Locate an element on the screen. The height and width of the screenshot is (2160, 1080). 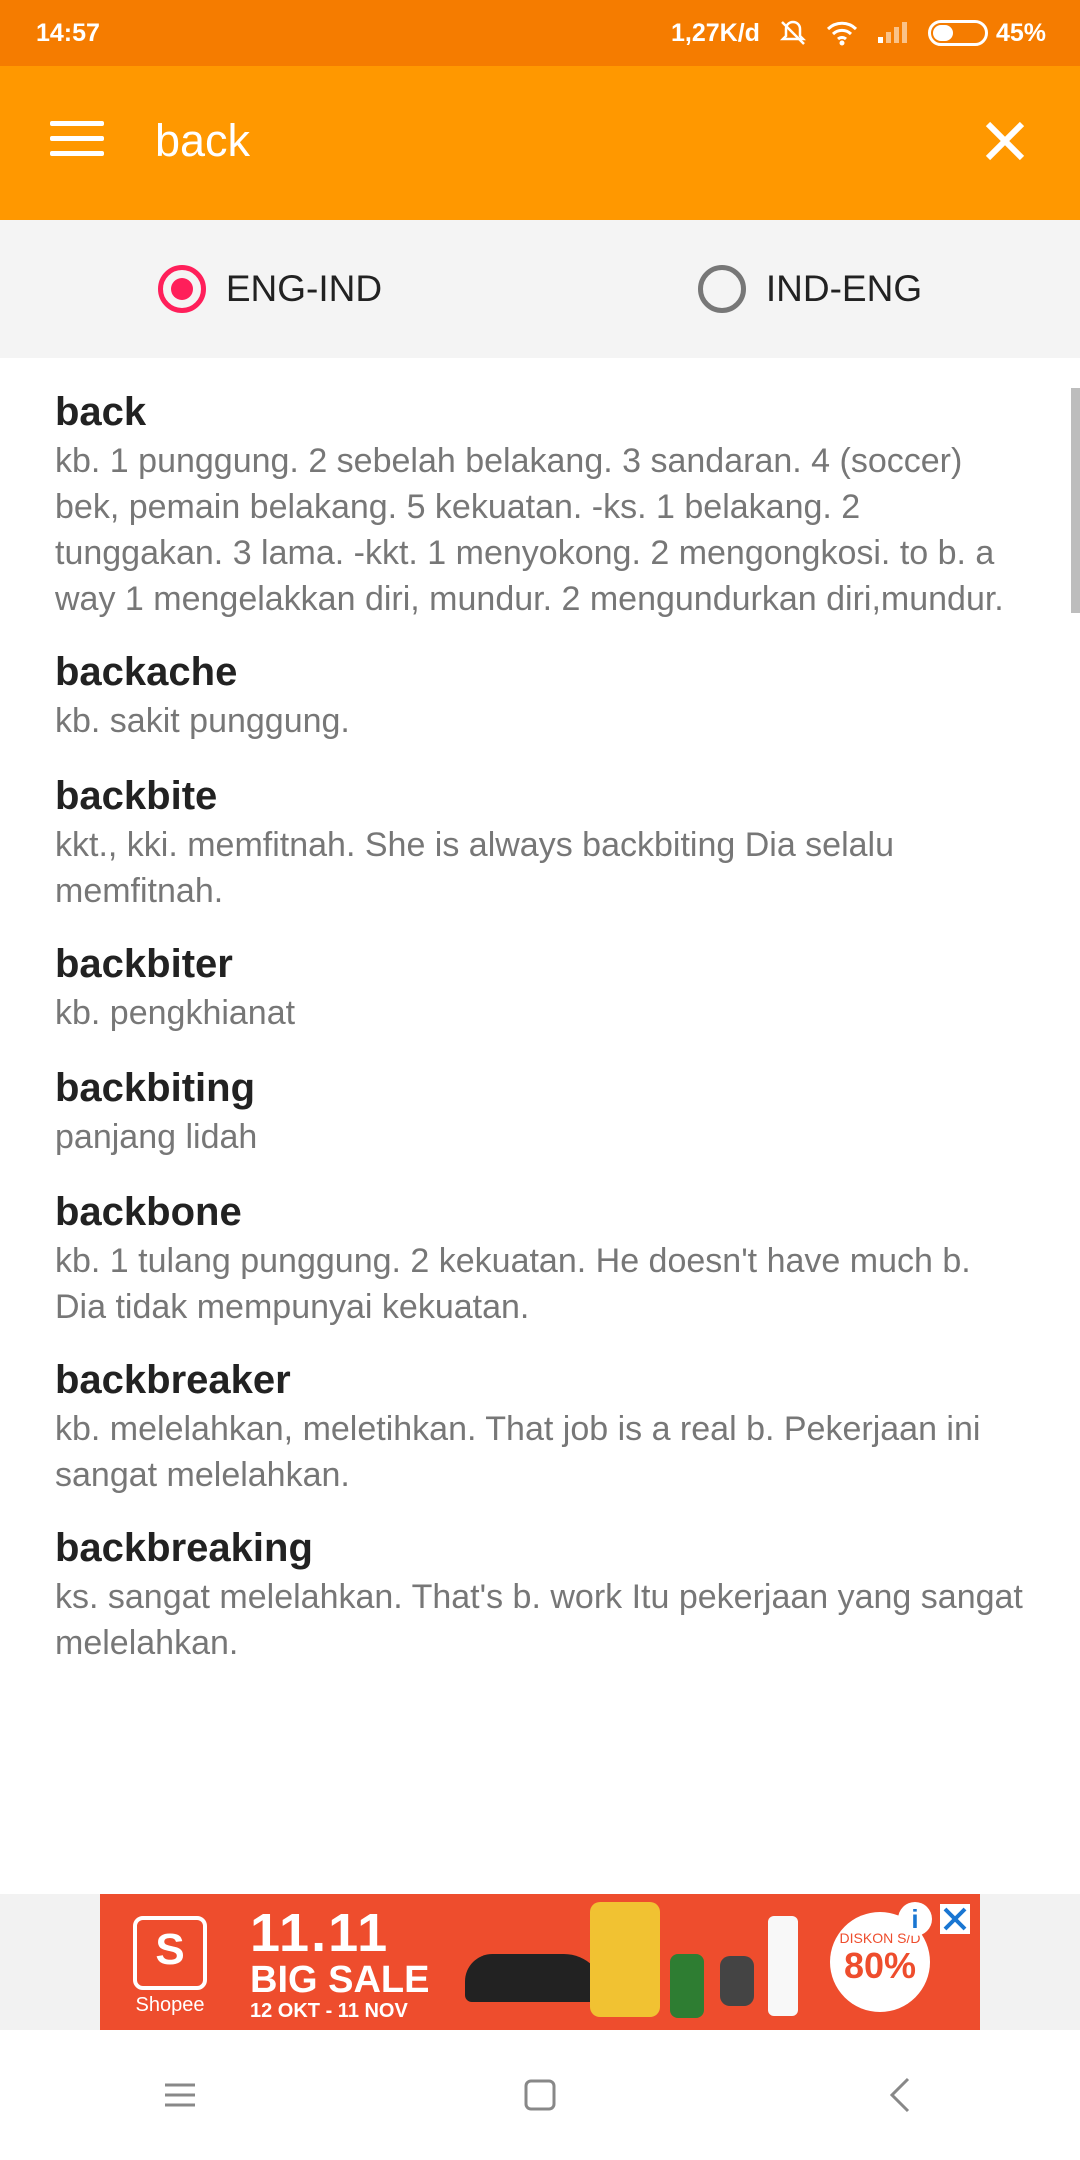
battery-icon is located at coordinates (957, 33).